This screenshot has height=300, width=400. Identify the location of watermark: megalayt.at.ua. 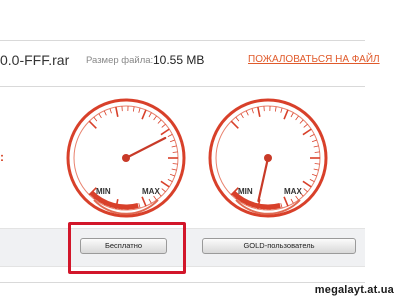
(354, 290).